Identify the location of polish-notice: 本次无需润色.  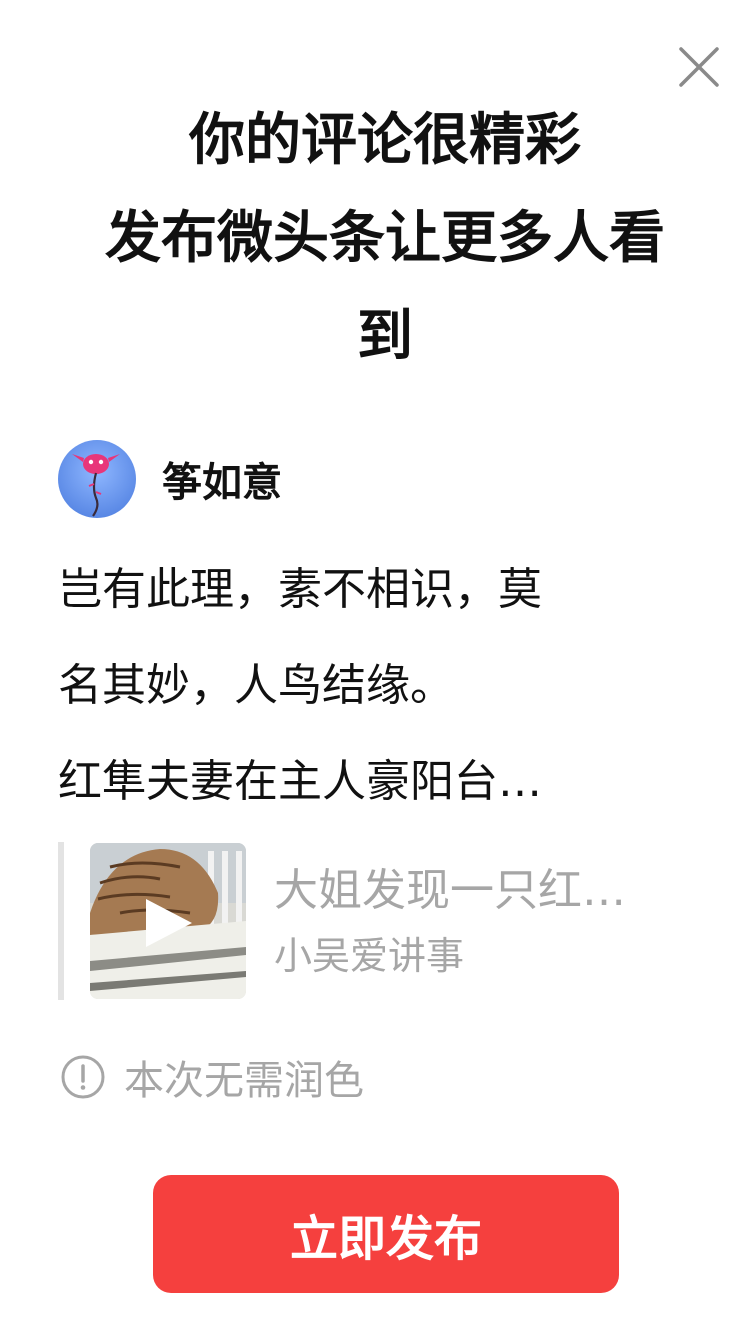
(212, 1078).